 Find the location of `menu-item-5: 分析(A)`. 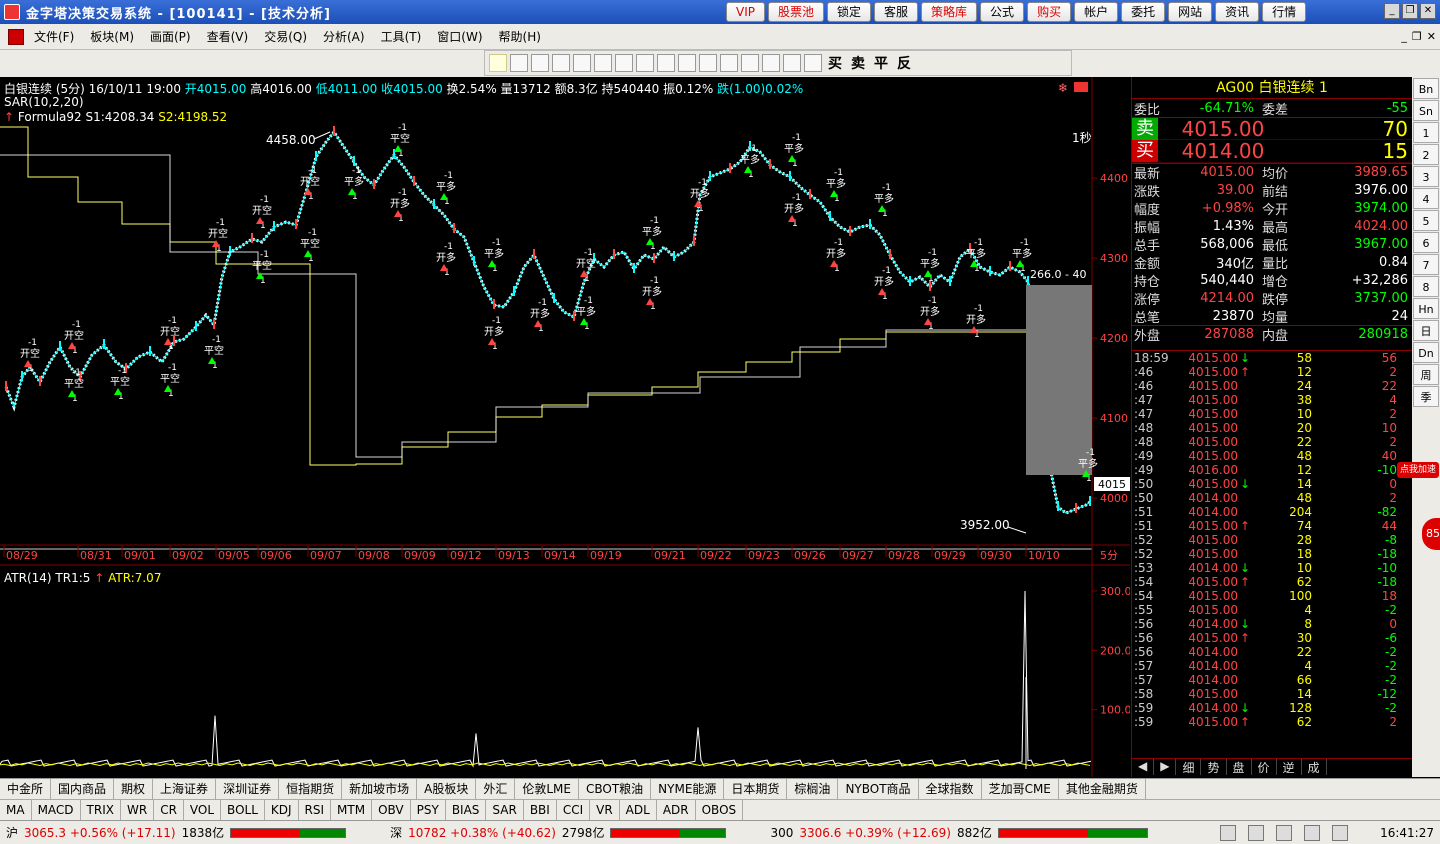

menu-item-5: 分析(A) is located at coordinates (344, 36).